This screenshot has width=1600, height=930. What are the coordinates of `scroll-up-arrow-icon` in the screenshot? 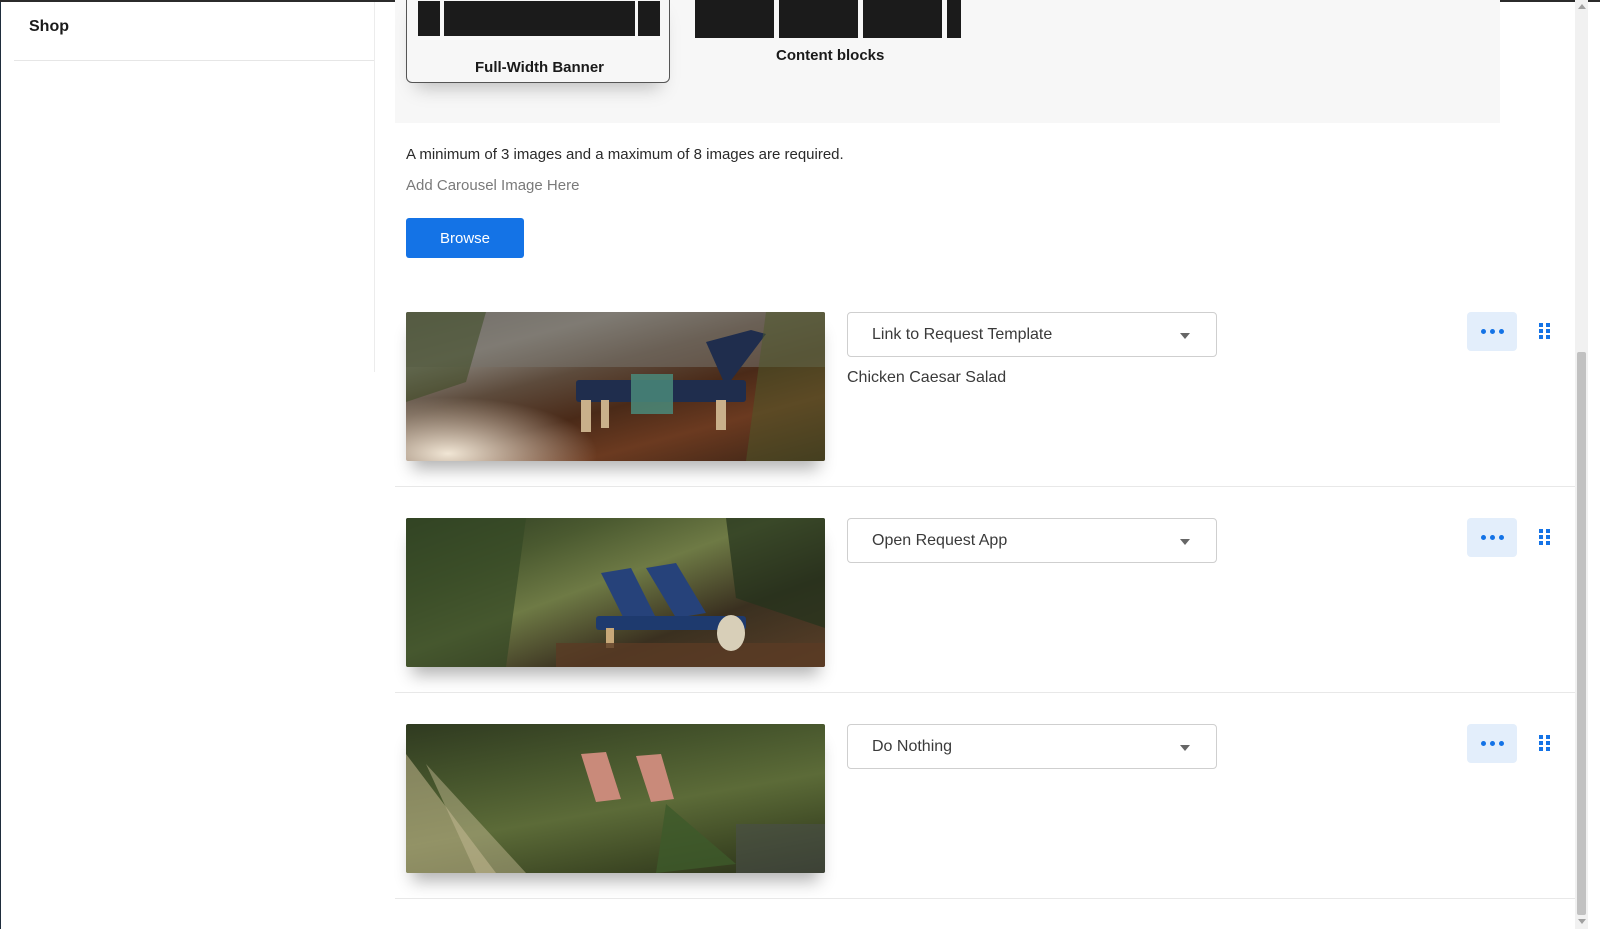 It's located at (1582, 6).